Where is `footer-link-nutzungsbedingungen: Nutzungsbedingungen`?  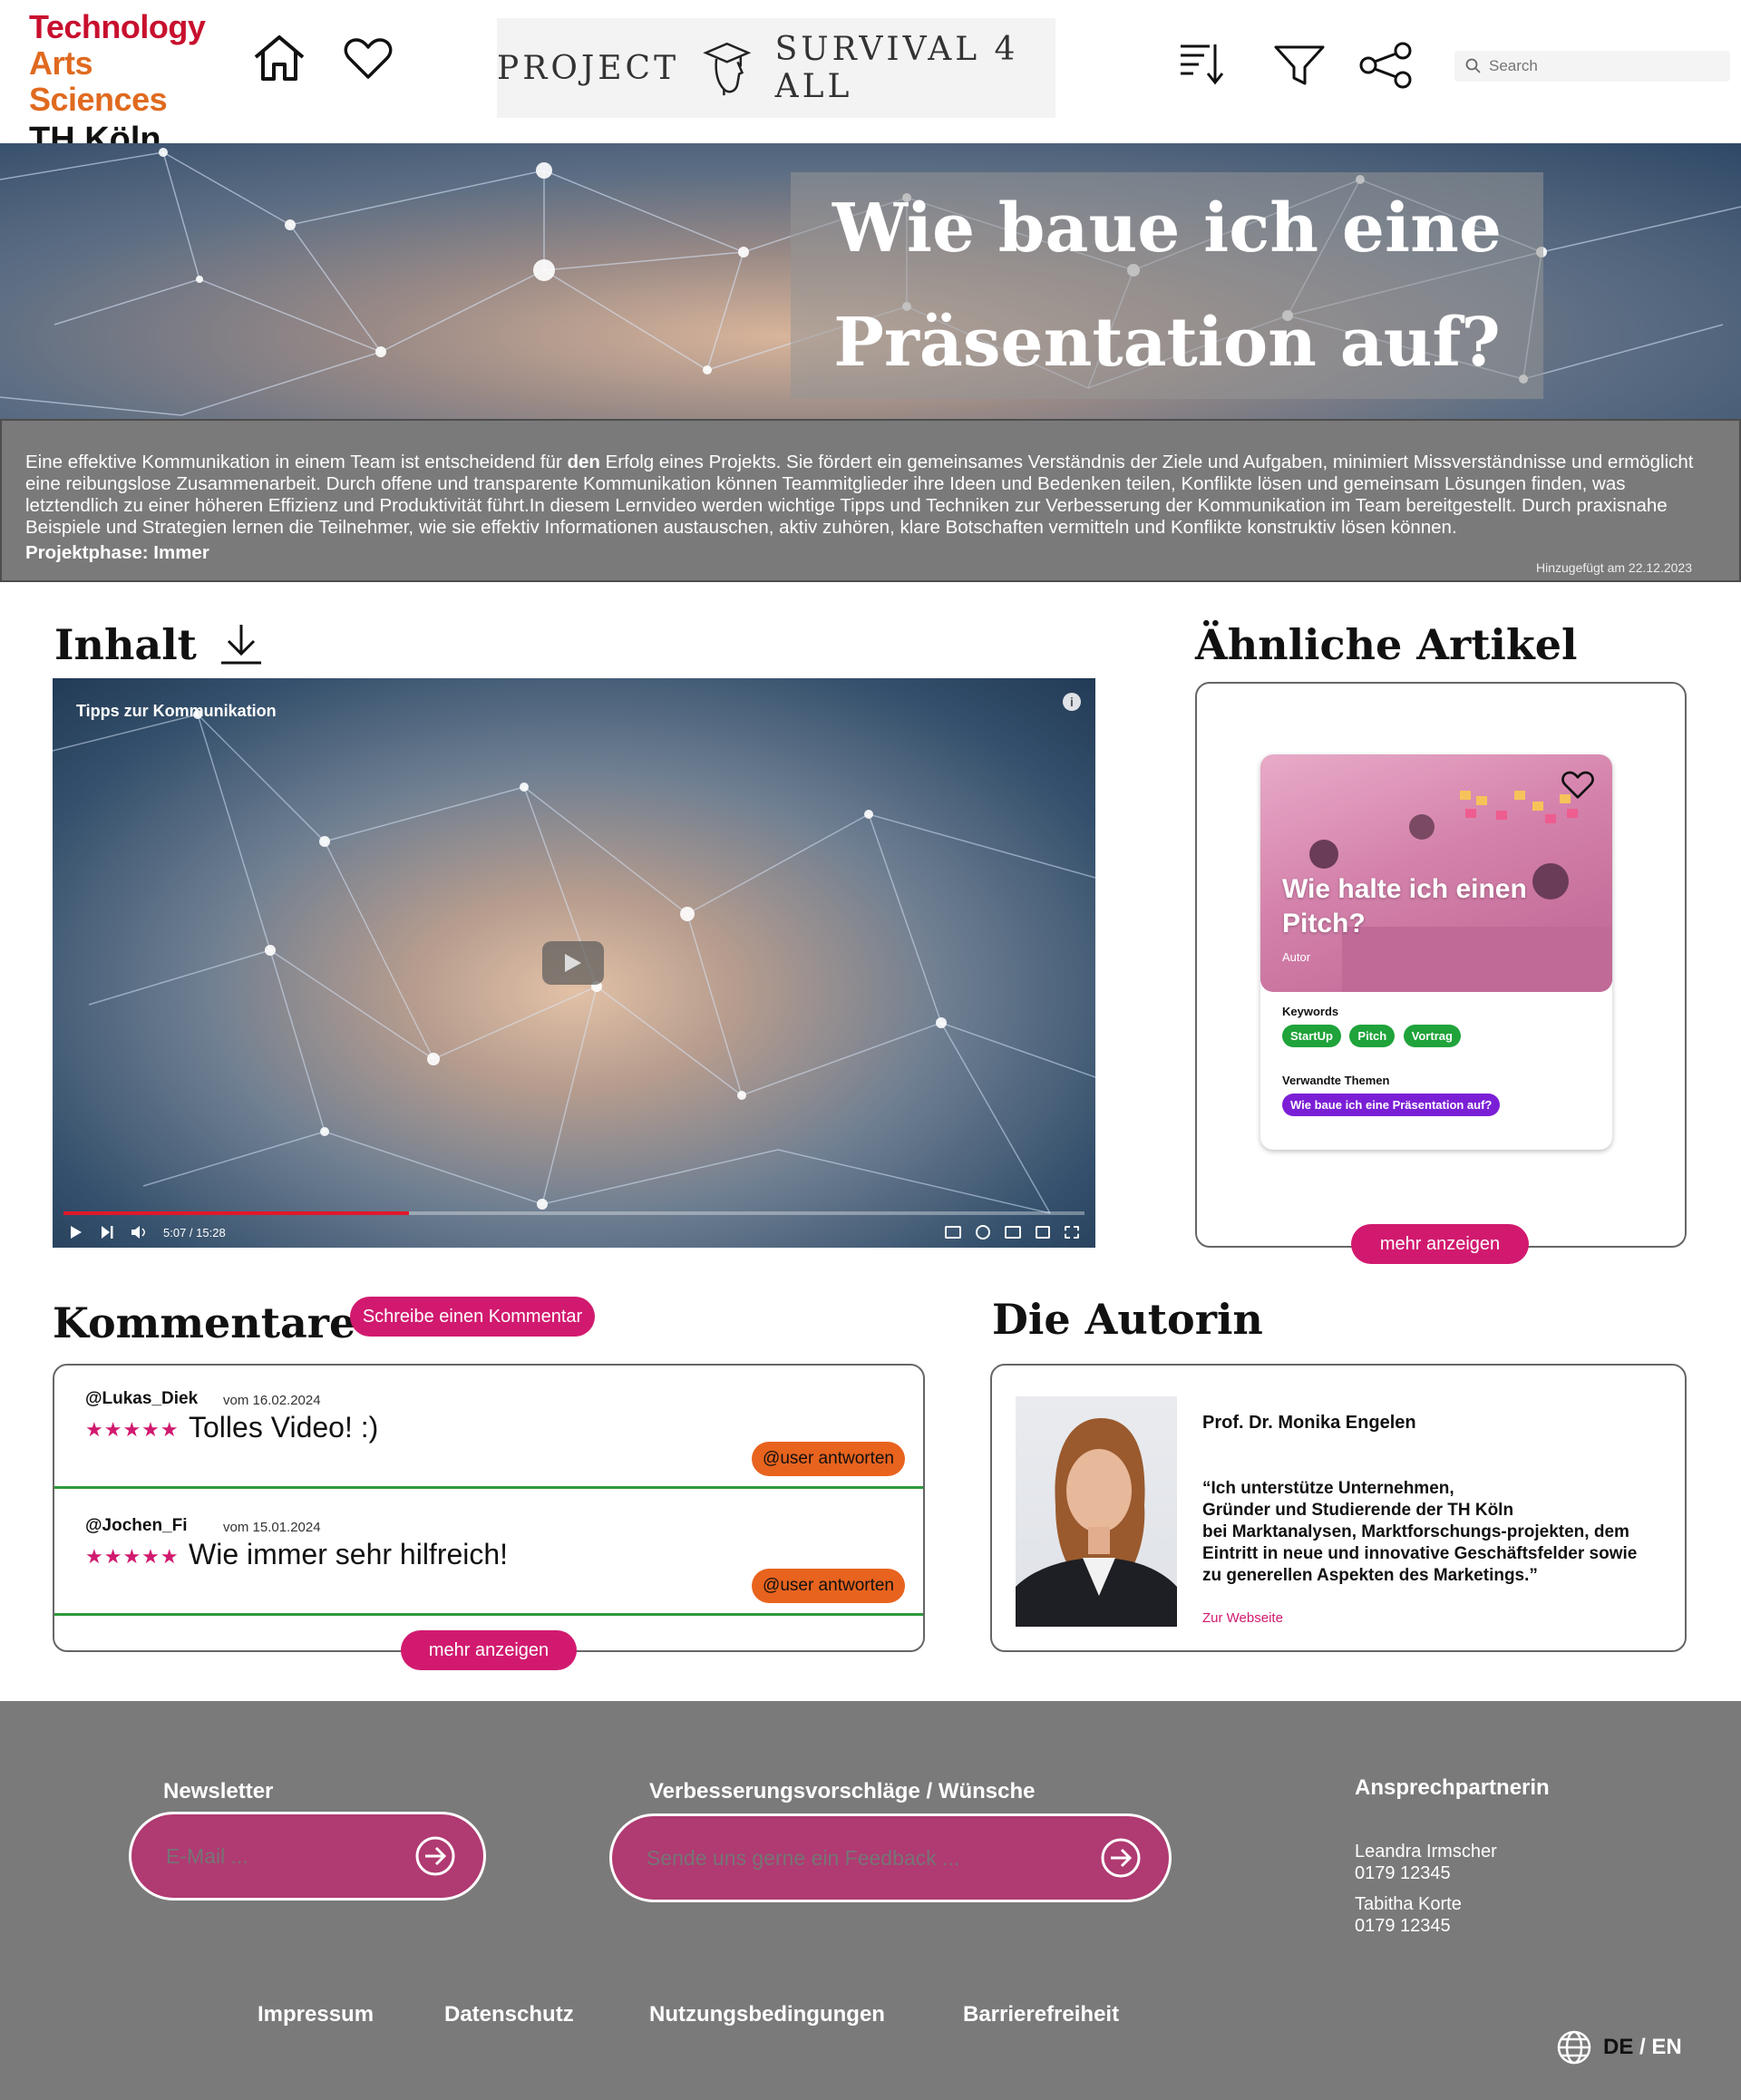
footer-link-nutzungsbedingungen: Nutzungsbedingungen is located at coordinates (767, 2014).